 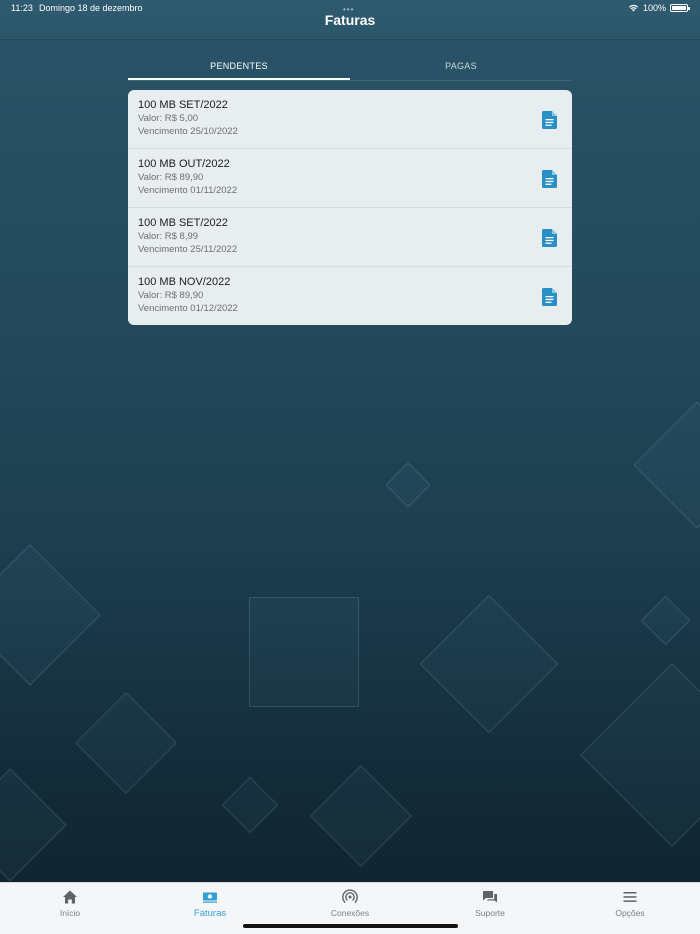 What do you see at coordinates (490, 897) in the screenshot?
I see `chat-icon` at bounding box center [490, 897].